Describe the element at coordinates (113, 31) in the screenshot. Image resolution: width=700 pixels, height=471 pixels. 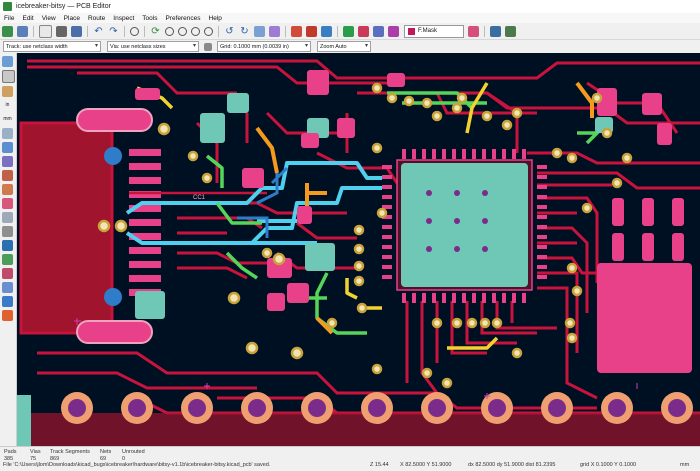
I see `redo-icon: ↷` at that location.